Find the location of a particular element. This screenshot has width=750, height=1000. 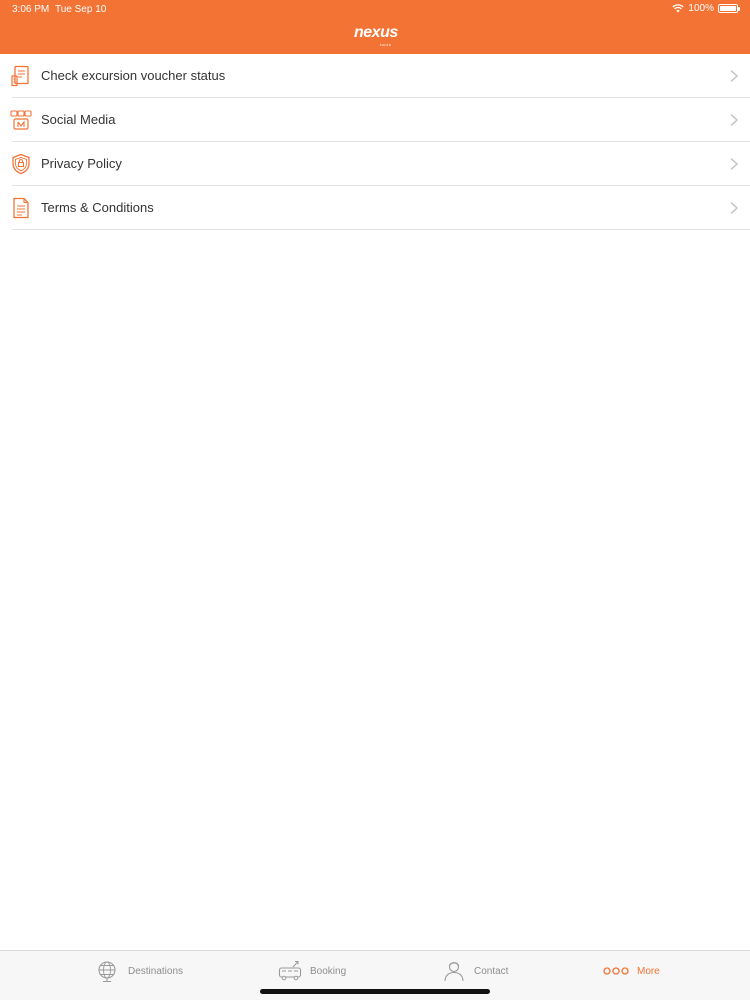

tab-label: Booking is located at coordinates (328, 971).